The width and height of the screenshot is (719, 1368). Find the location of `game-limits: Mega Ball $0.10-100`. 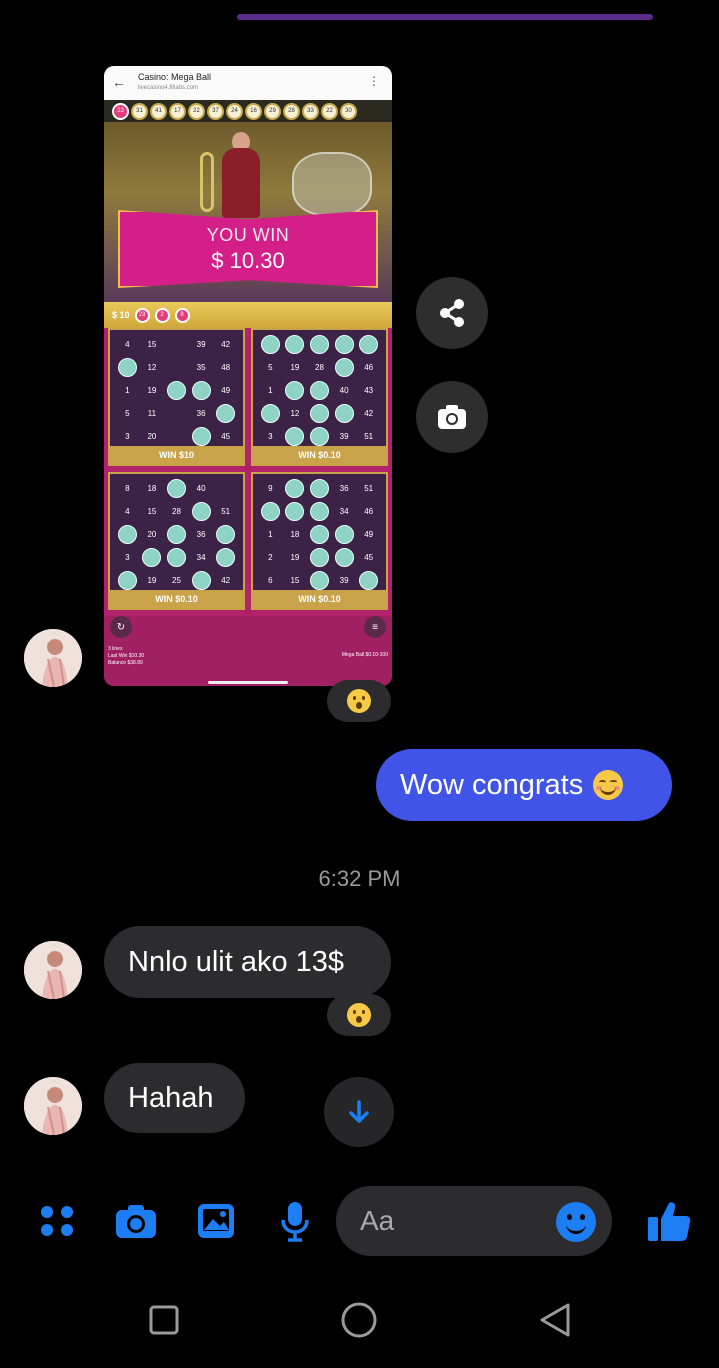

game-limits: Mega Ball $0.10-100 is located at coordinates (364, 655).